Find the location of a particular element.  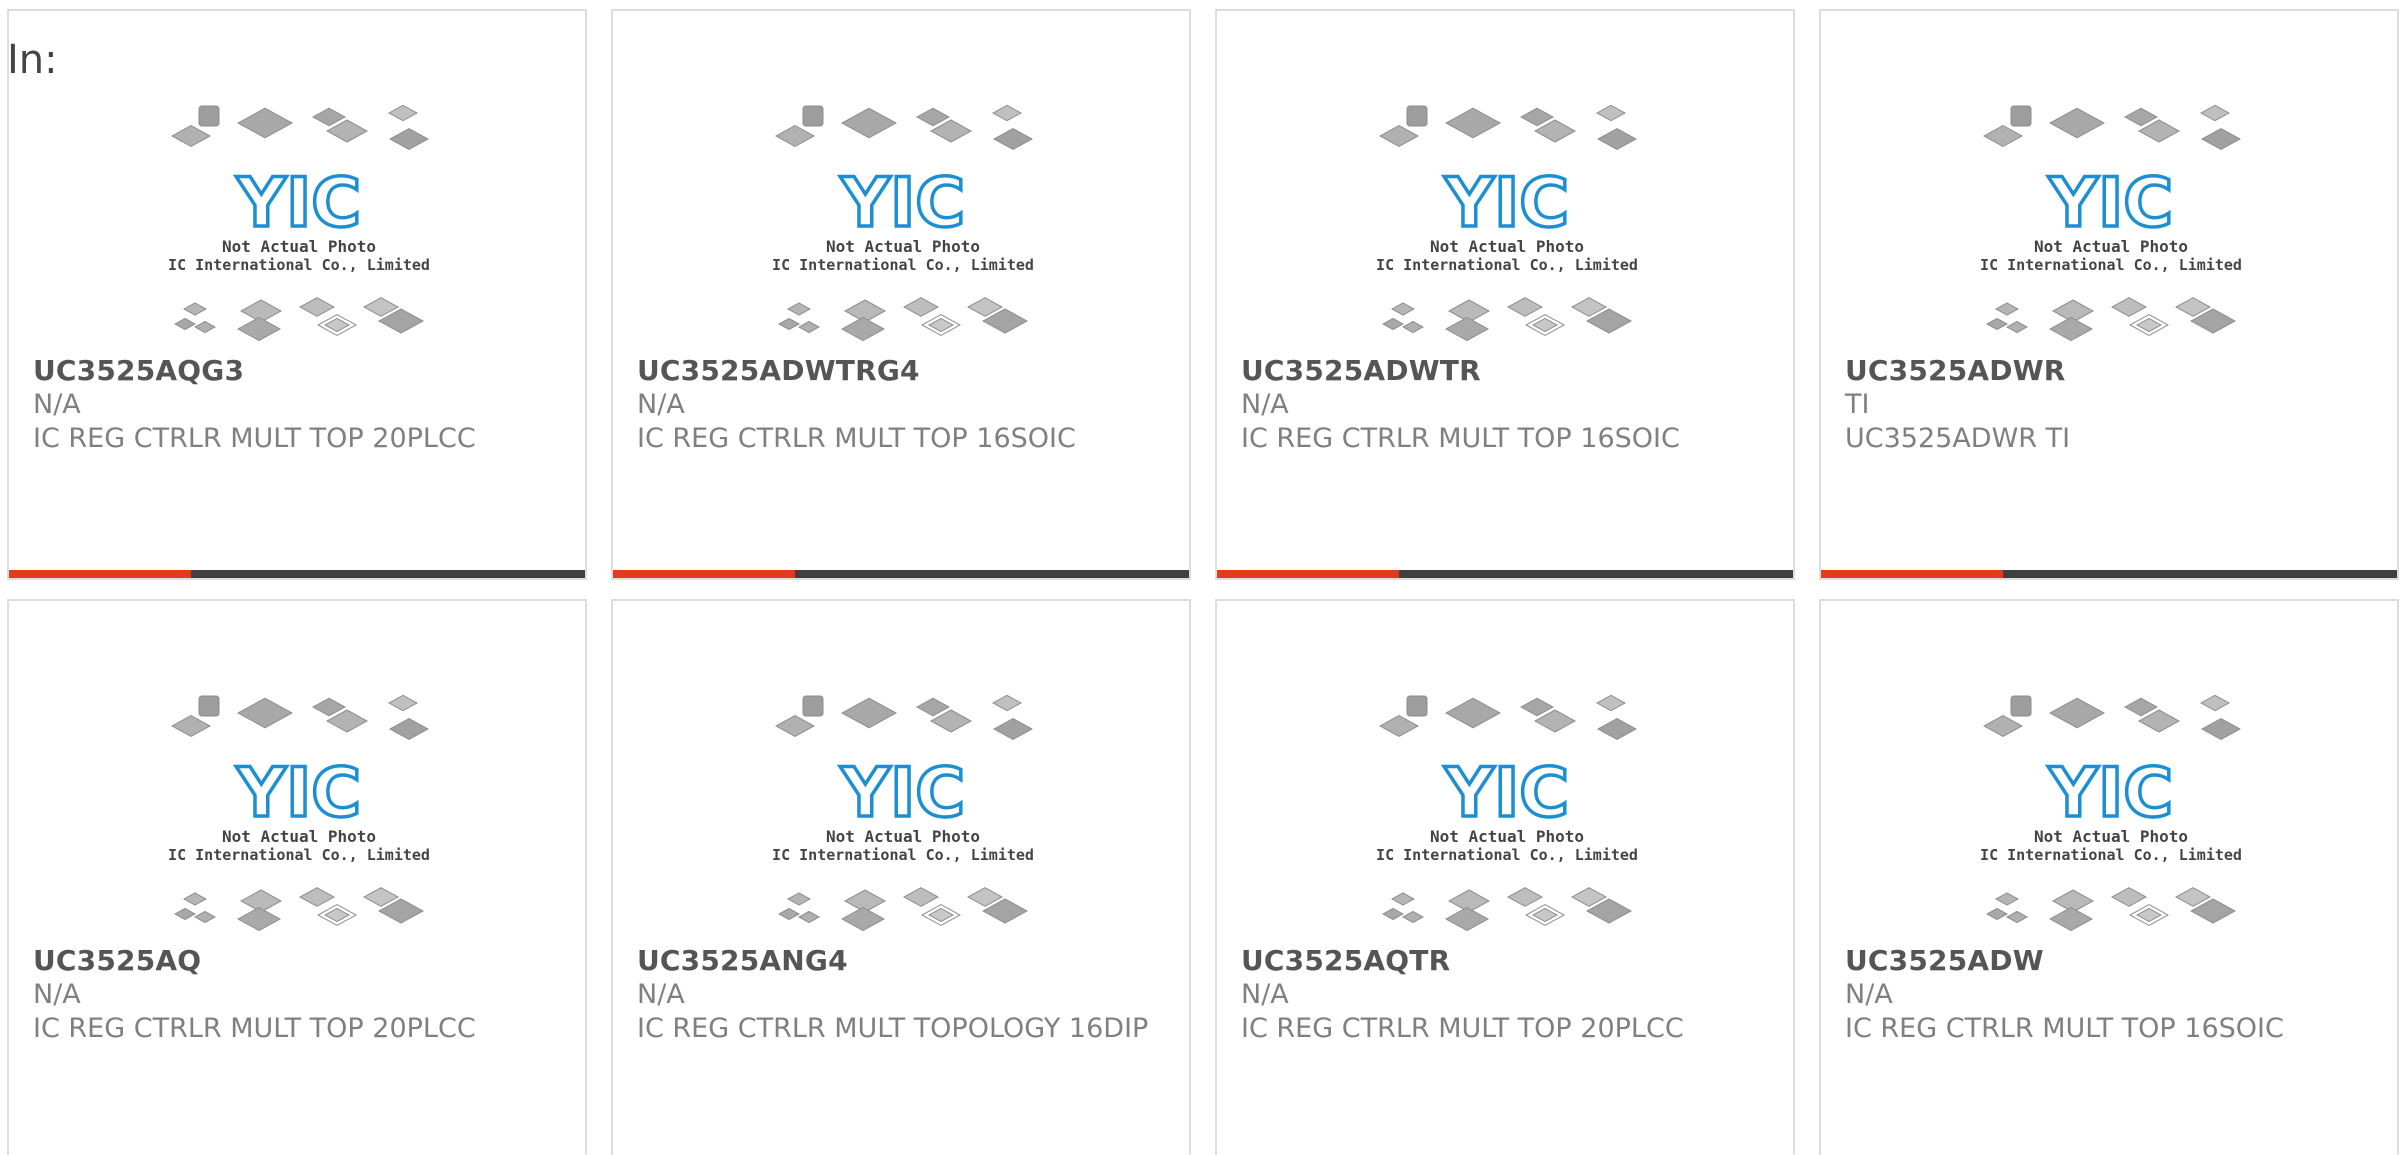

part-number: UC3525AQ is located at coordinates (299, 961).